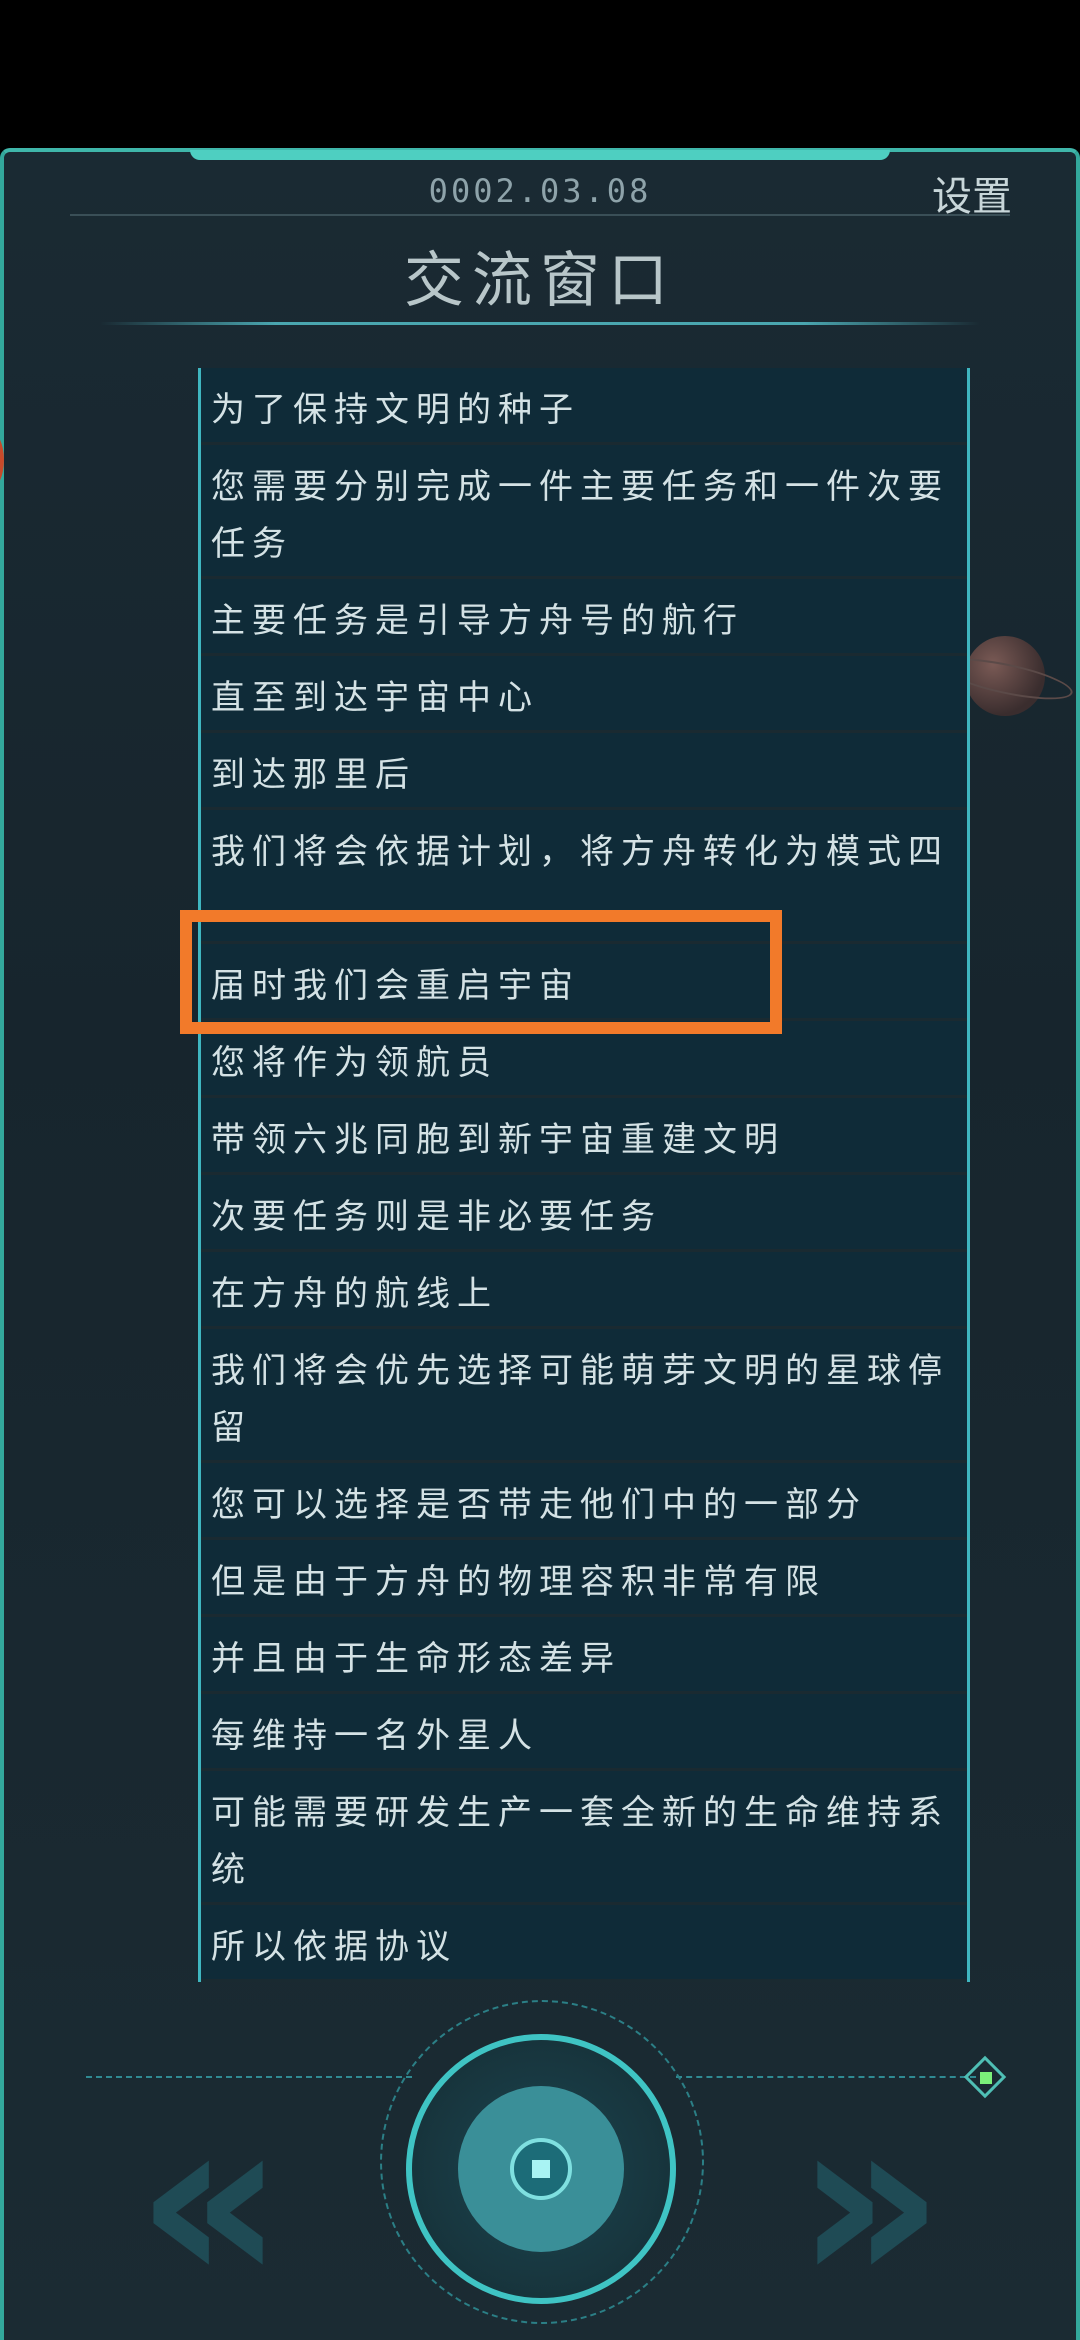  What do you see at coordinates (540, 191) in the screenshot?
I see `date-display: 0002.03.08` at bounding box center [540, 191].